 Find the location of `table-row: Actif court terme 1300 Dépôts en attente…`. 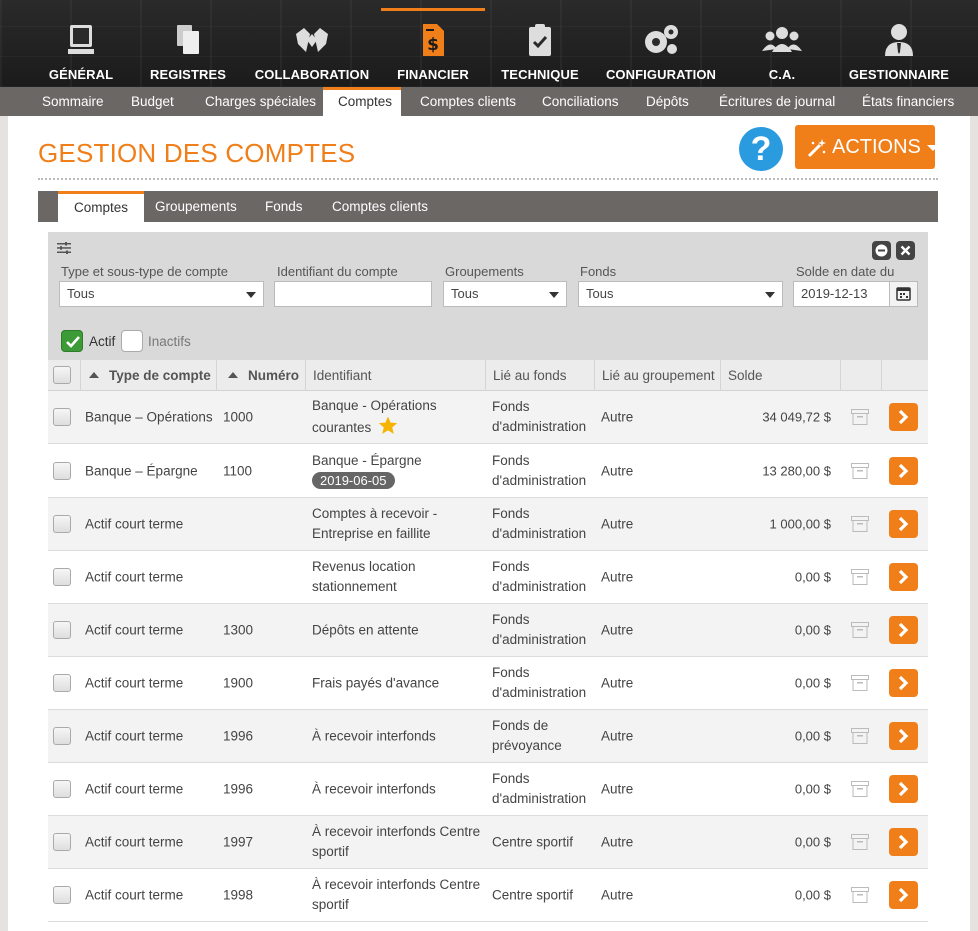

table-row: Actif court terme 1300 Dépôts en attente… is located at coordinates (488, 630).